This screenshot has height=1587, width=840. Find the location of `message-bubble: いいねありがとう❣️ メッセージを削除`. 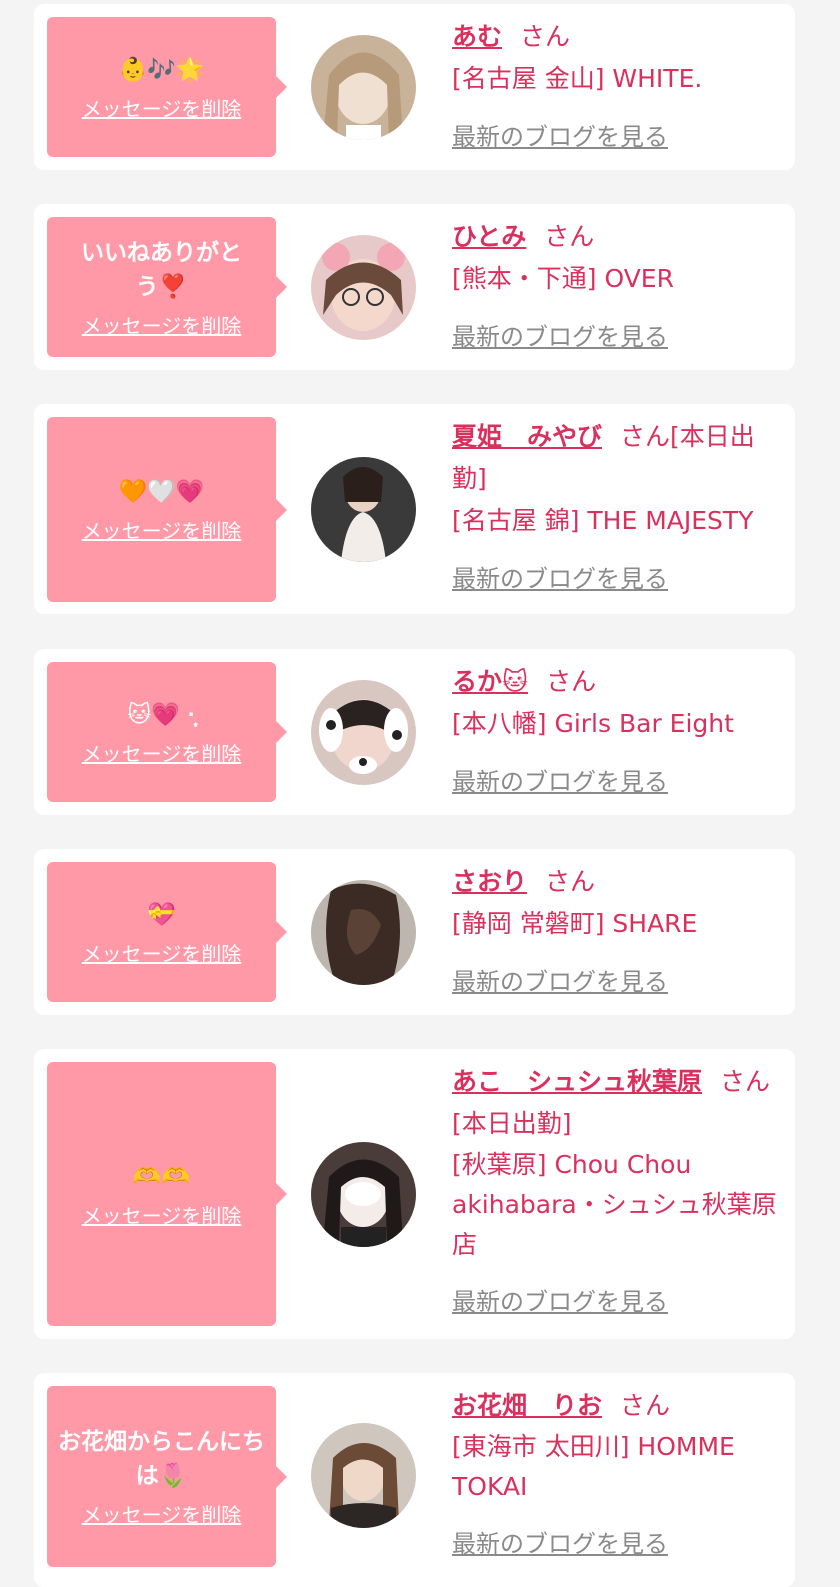

message-bubble: いいねありがとう❣️ メッセージを削除 is located at coordinates (167, 287).